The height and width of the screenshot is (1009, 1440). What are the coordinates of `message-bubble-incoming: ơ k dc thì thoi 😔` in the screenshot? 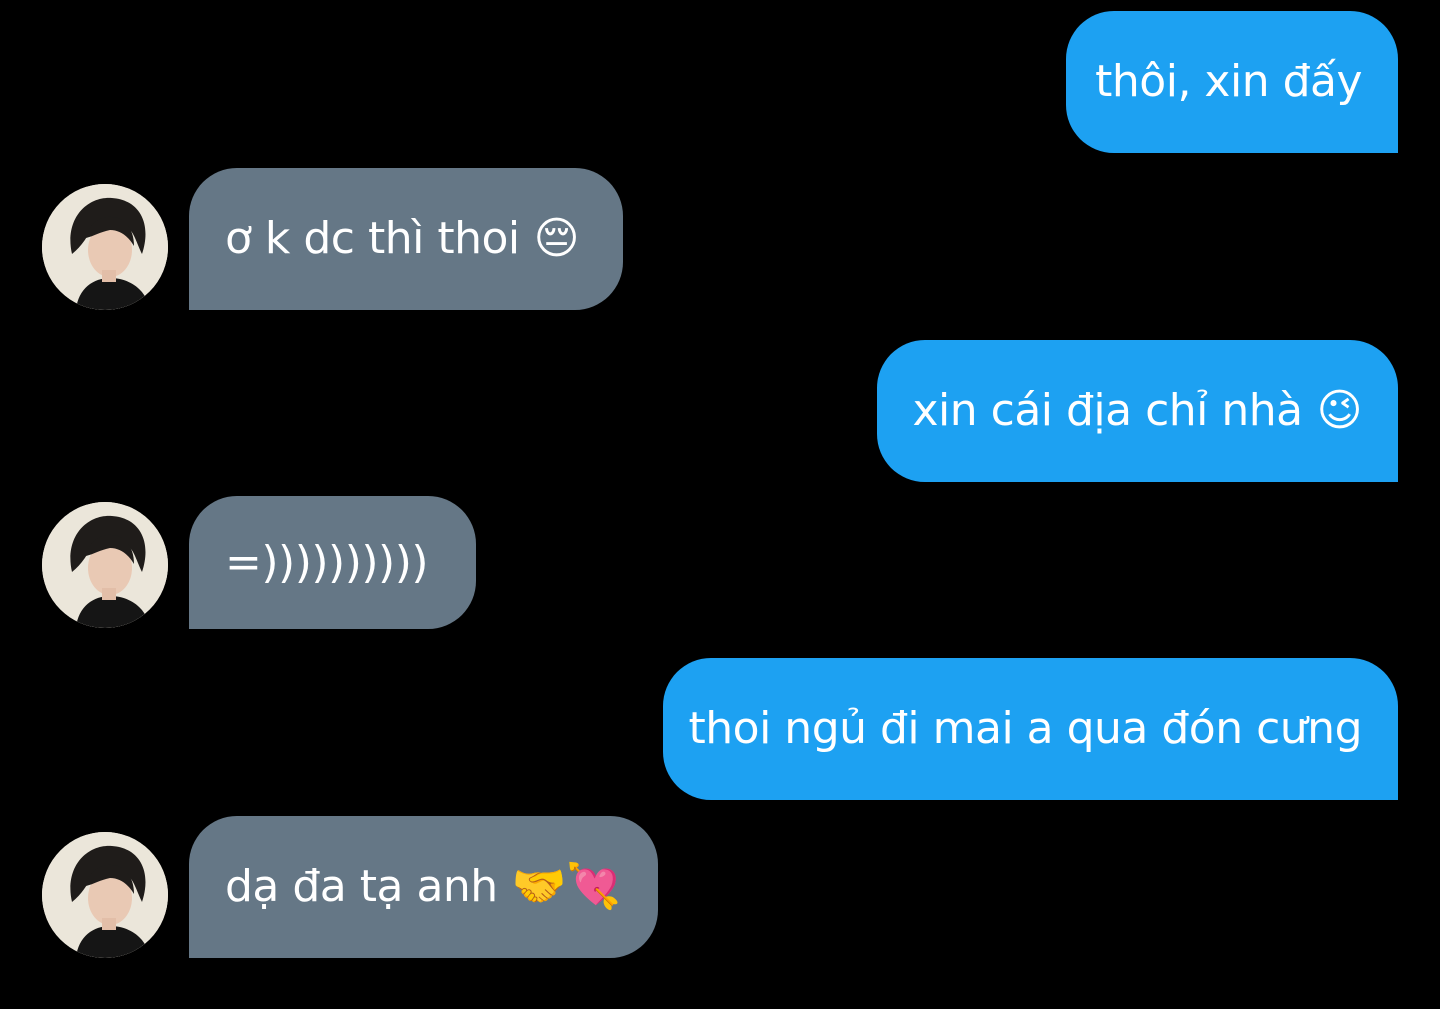 It's located at (406, 239).